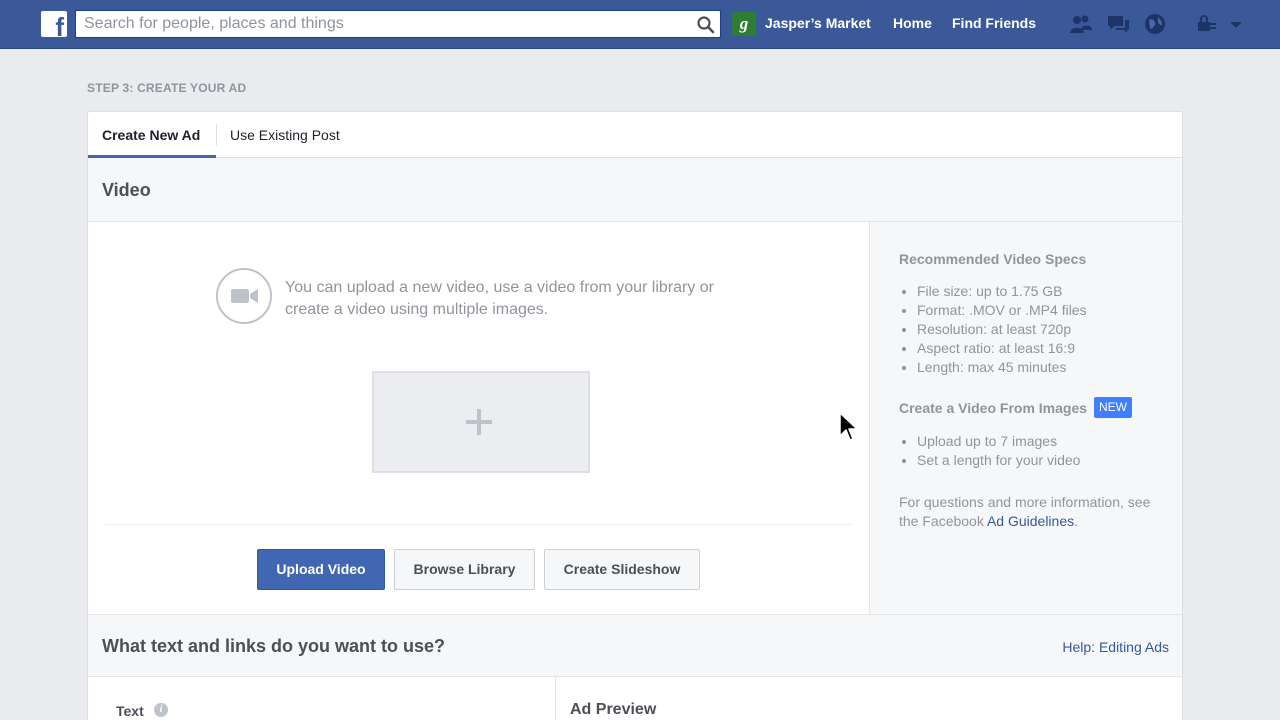 The image size is (1280, 720). What do you see at coordinates (216, 135) in the screenshot?
I see `tab-divider` at bounding box center [216, 135].